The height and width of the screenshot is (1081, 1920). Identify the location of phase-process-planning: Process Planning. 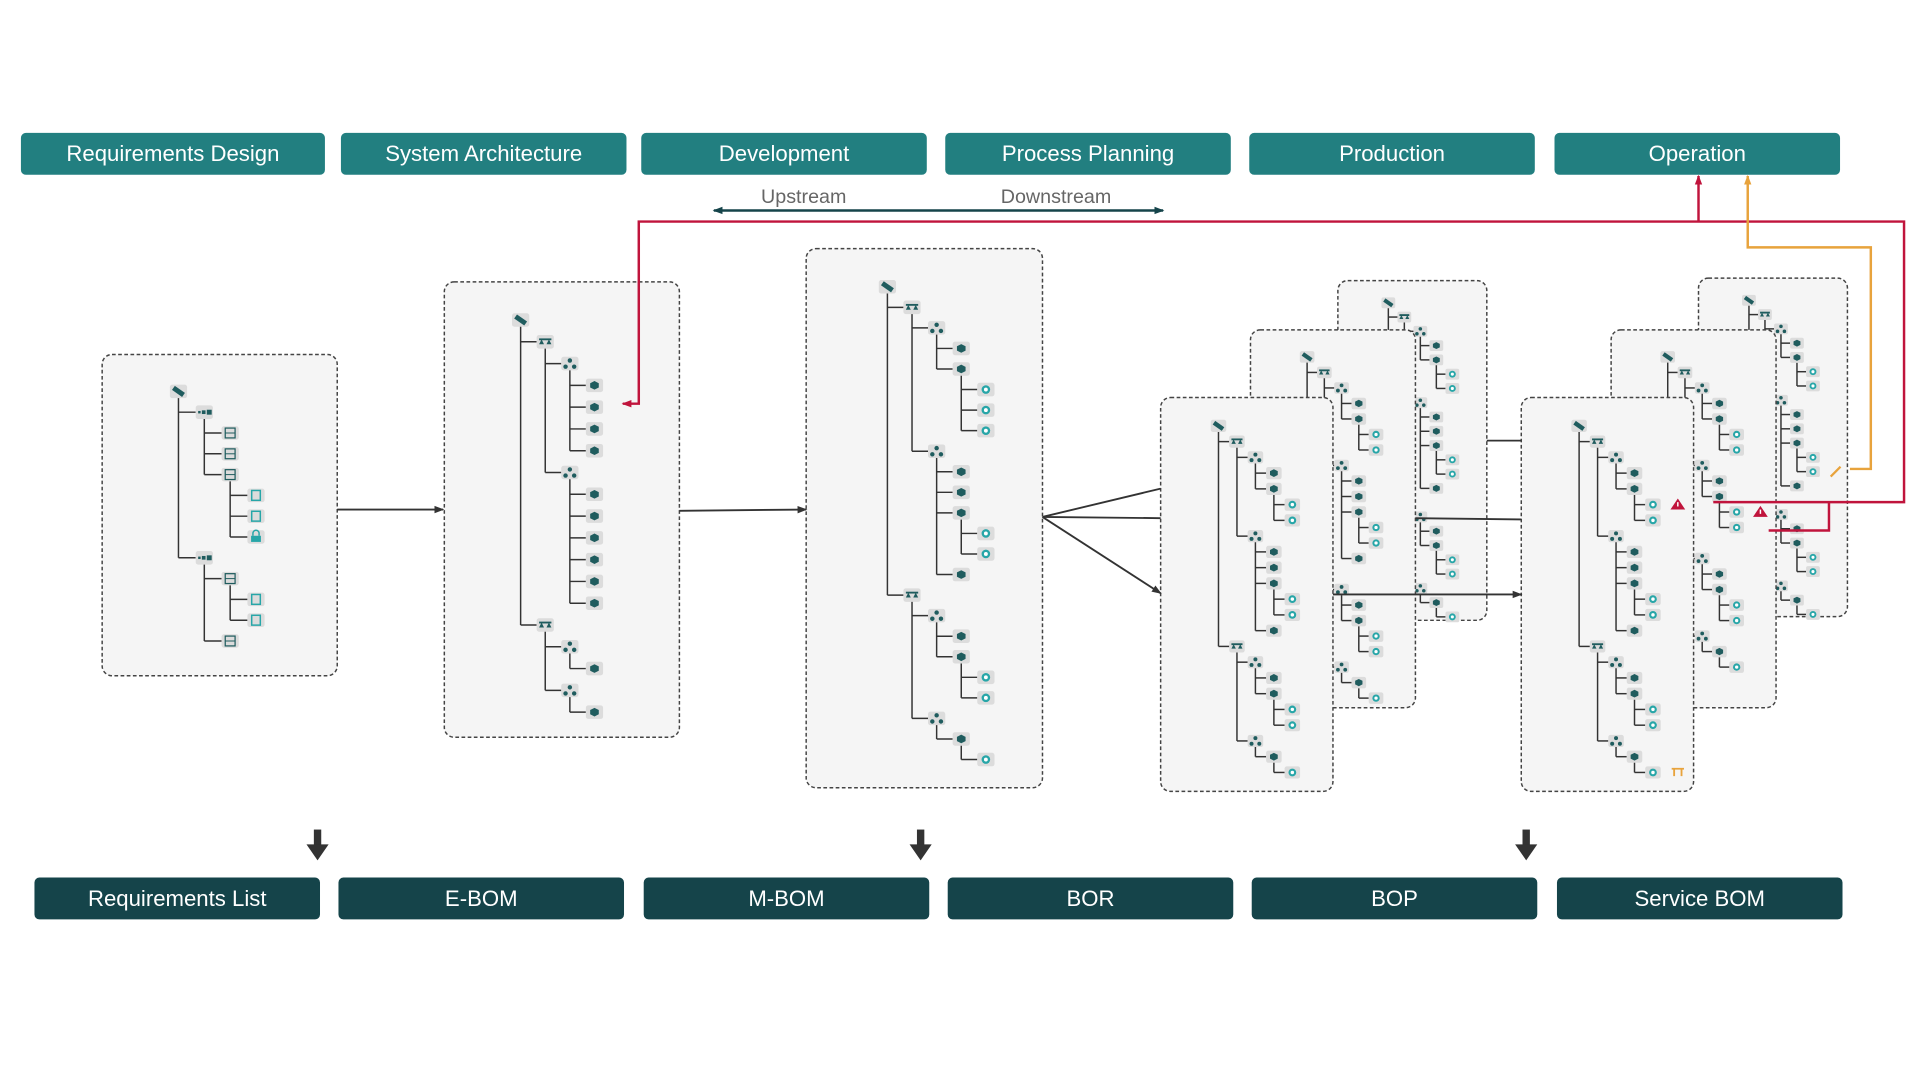
(1088, 153).